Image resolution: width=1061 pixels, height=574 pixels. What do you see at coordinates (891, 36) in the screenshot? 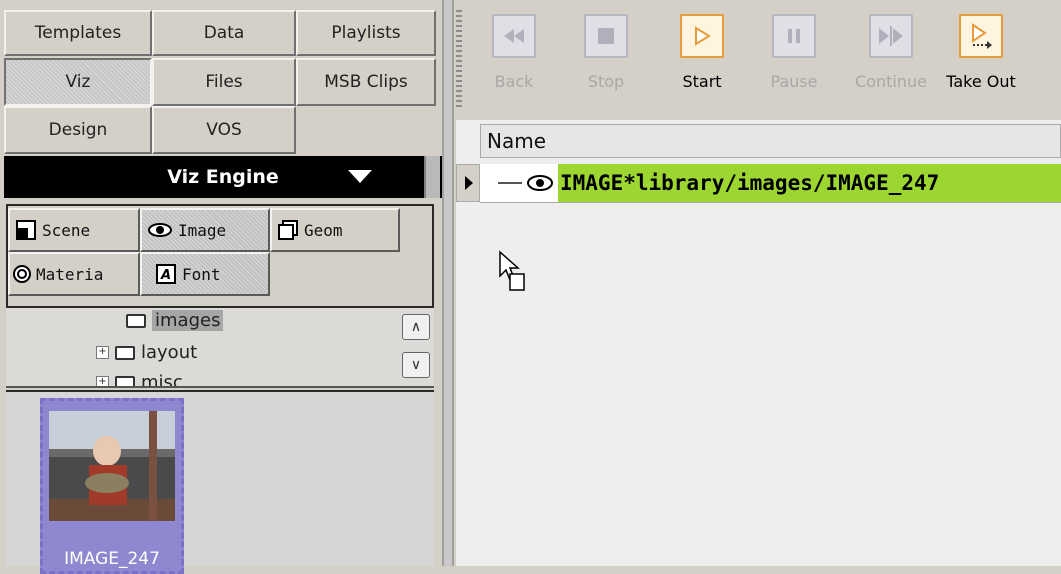
I see `continue-icon` at bounding box center [891, 36].